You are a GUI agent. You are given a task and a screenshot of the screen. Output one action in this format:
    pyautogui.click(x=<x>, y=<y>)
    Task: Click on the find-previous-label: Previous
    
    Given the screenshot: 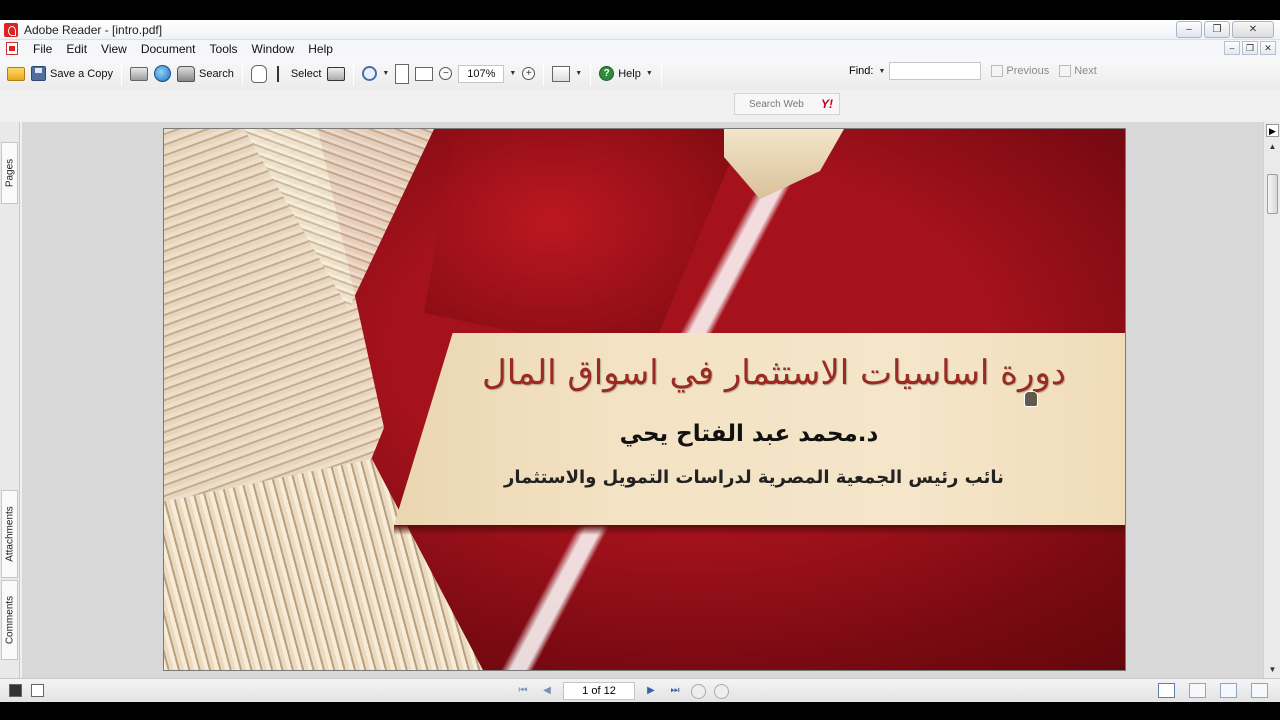 What is the action you would take?
    pyautogui.click(x=1028, y=71)
    